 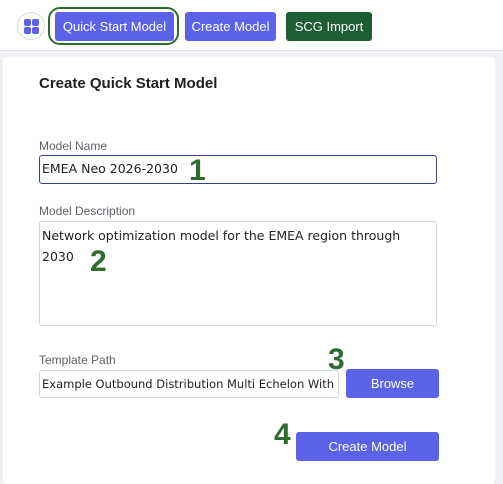 What do you see at coordinates (367, 446) in the screenshot?
I see `create-model-button: Create Model` at bounding box center [367, 446].